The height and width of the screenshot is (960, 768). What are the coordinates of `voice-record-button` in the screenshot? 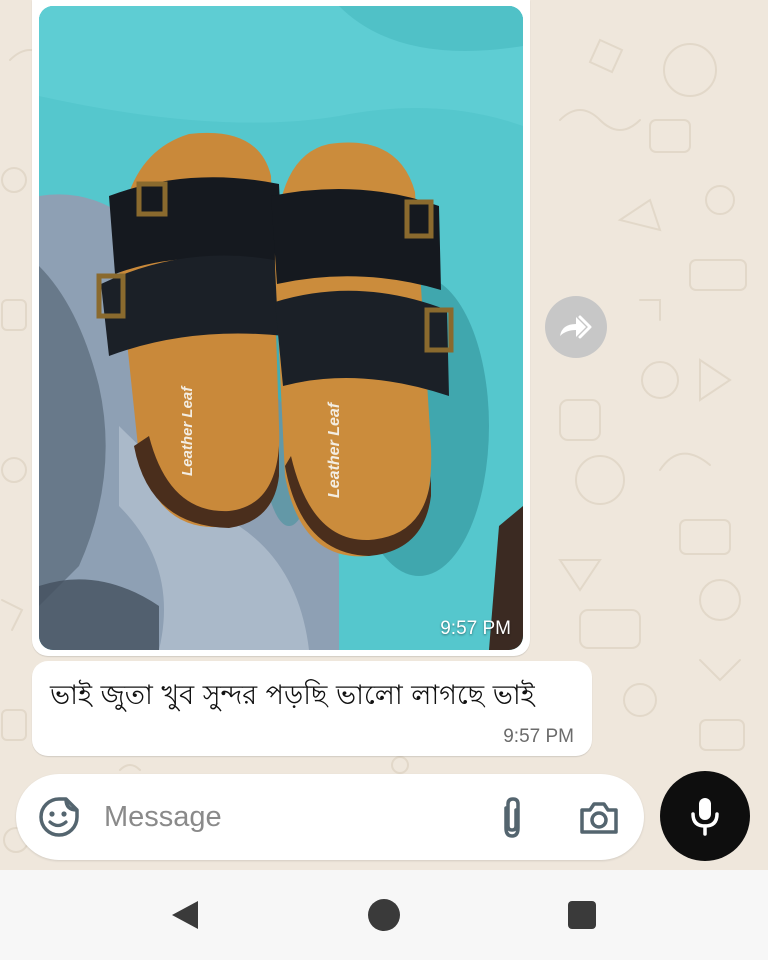 It's located at (705, 816).